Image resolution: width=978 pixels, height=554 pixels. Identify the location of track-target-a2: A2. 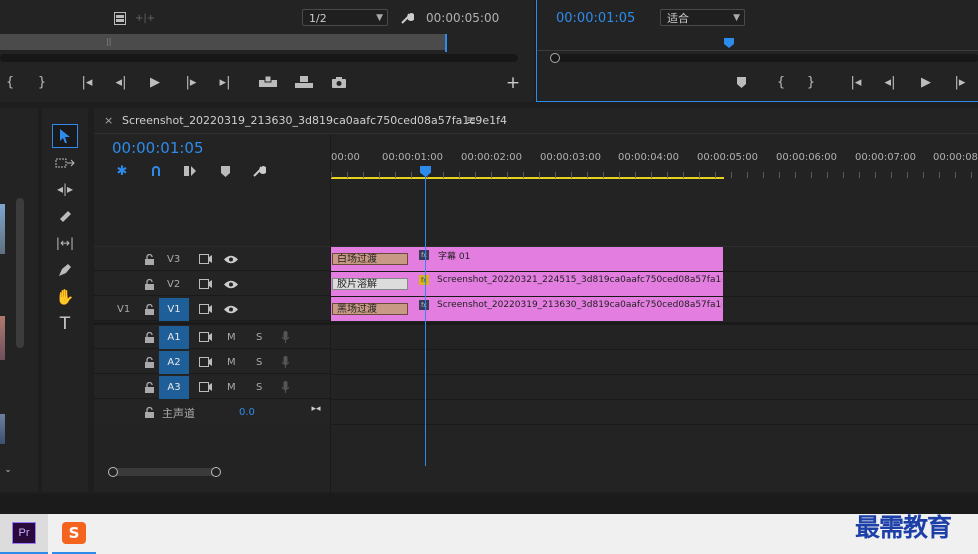
(174, 362).